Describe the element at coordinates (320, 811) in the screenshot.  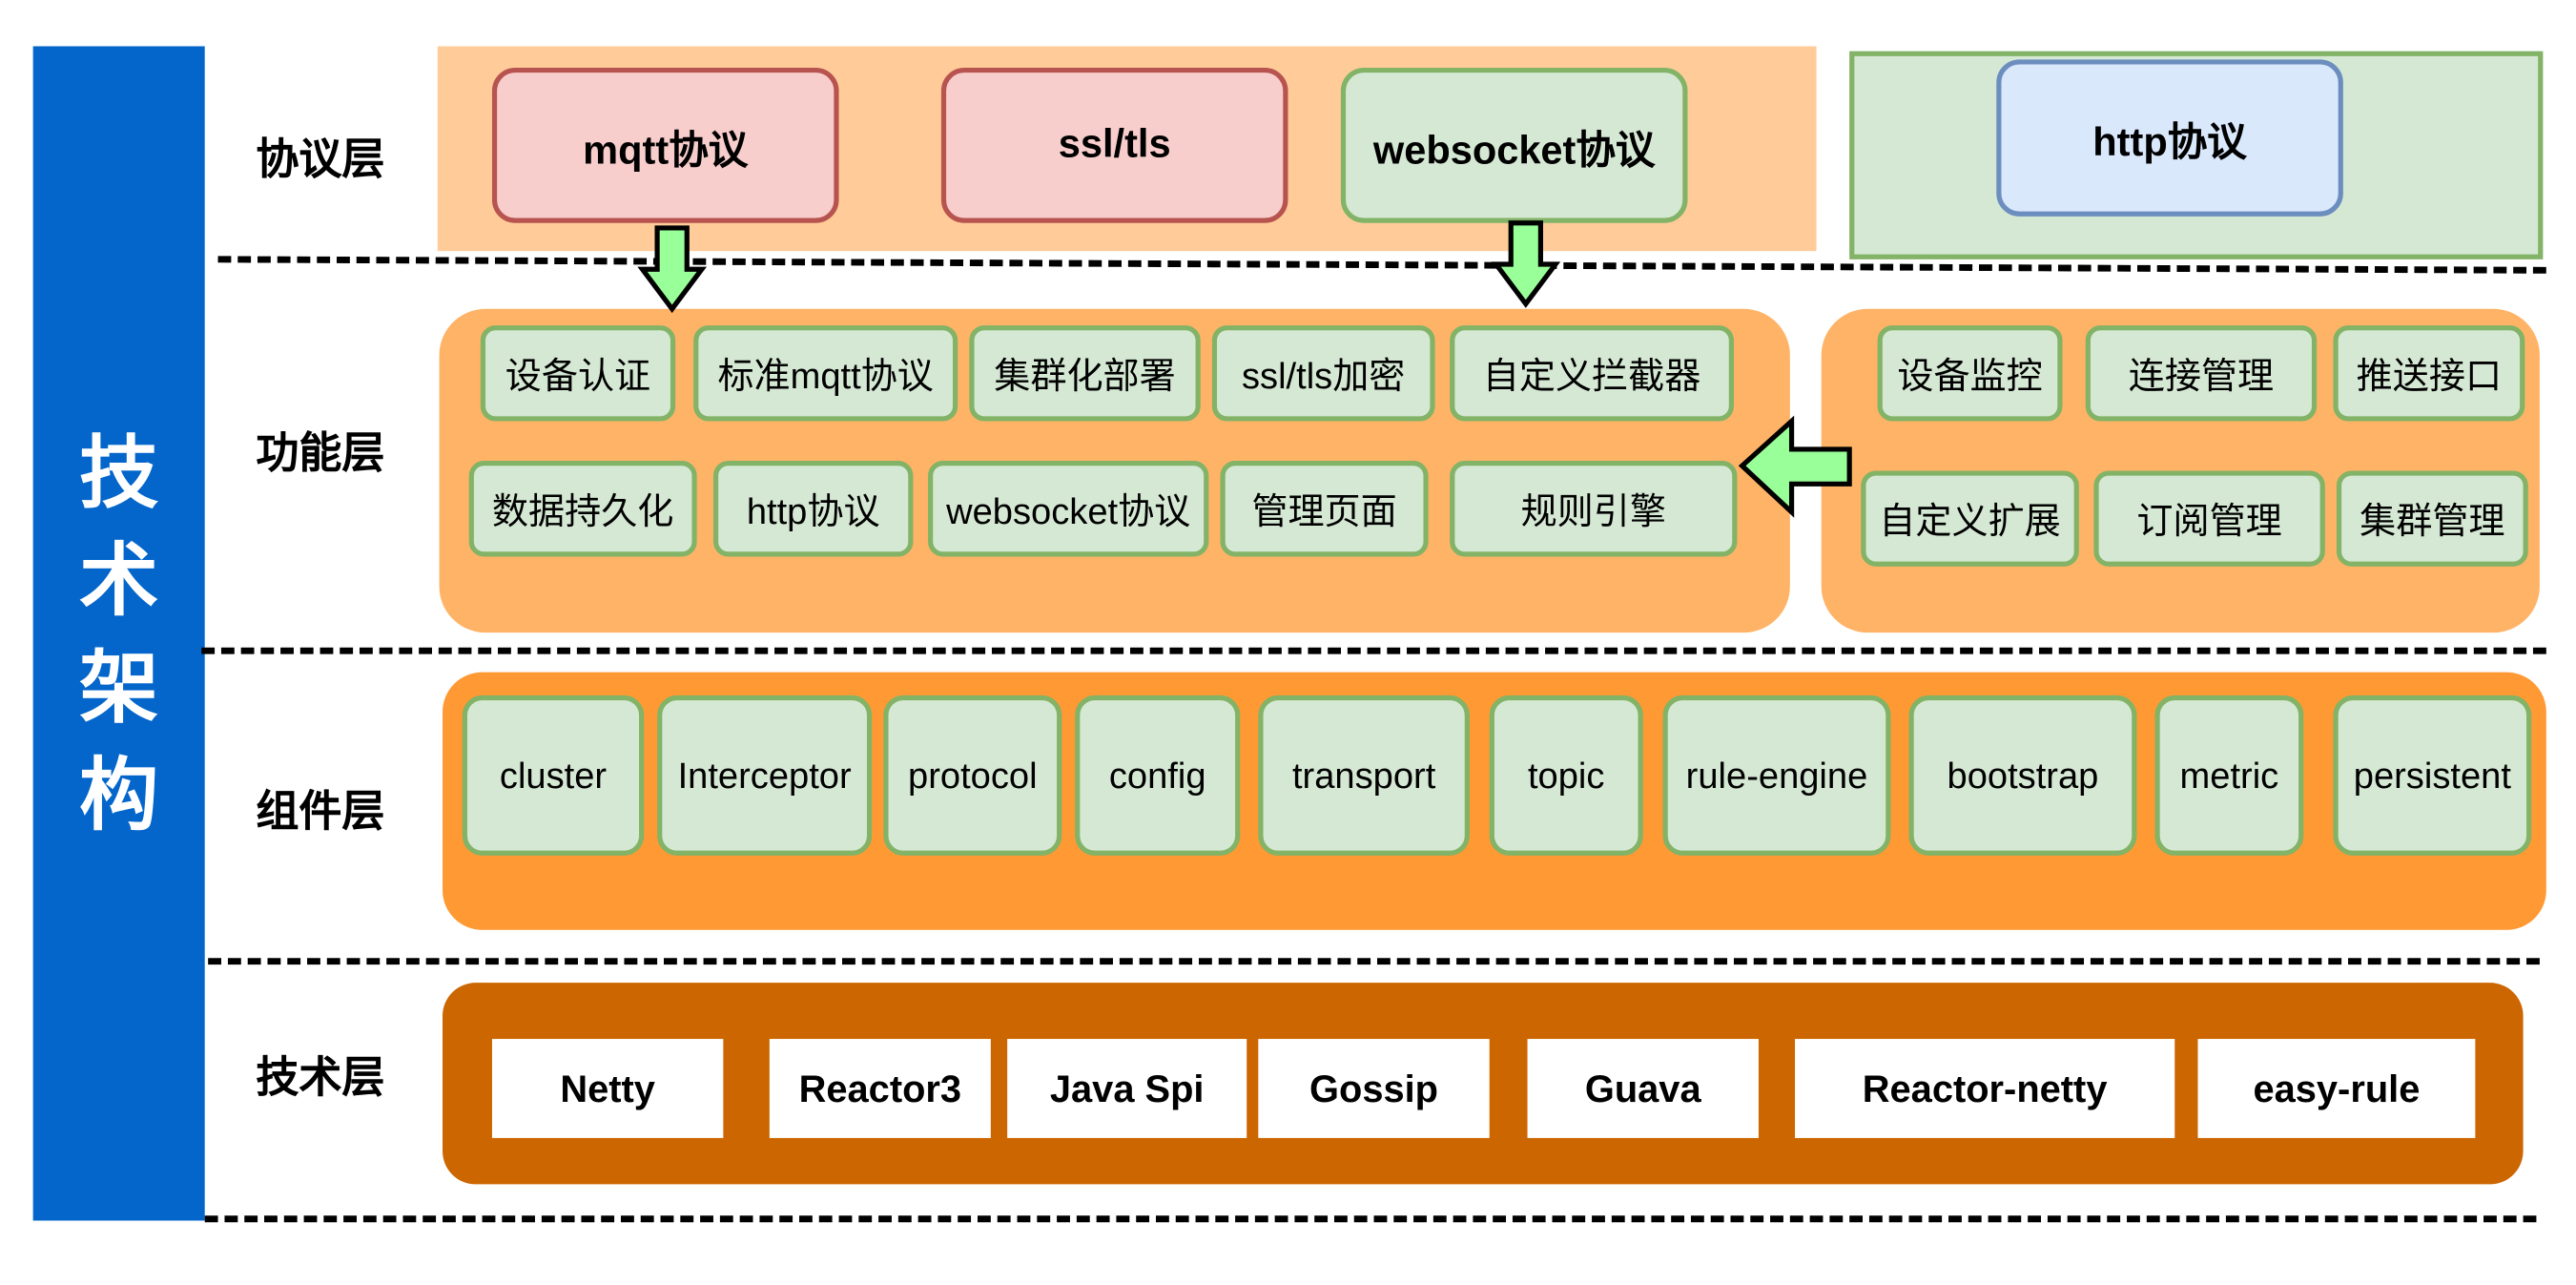
I see `layer-label-component: 组件层` at that location.